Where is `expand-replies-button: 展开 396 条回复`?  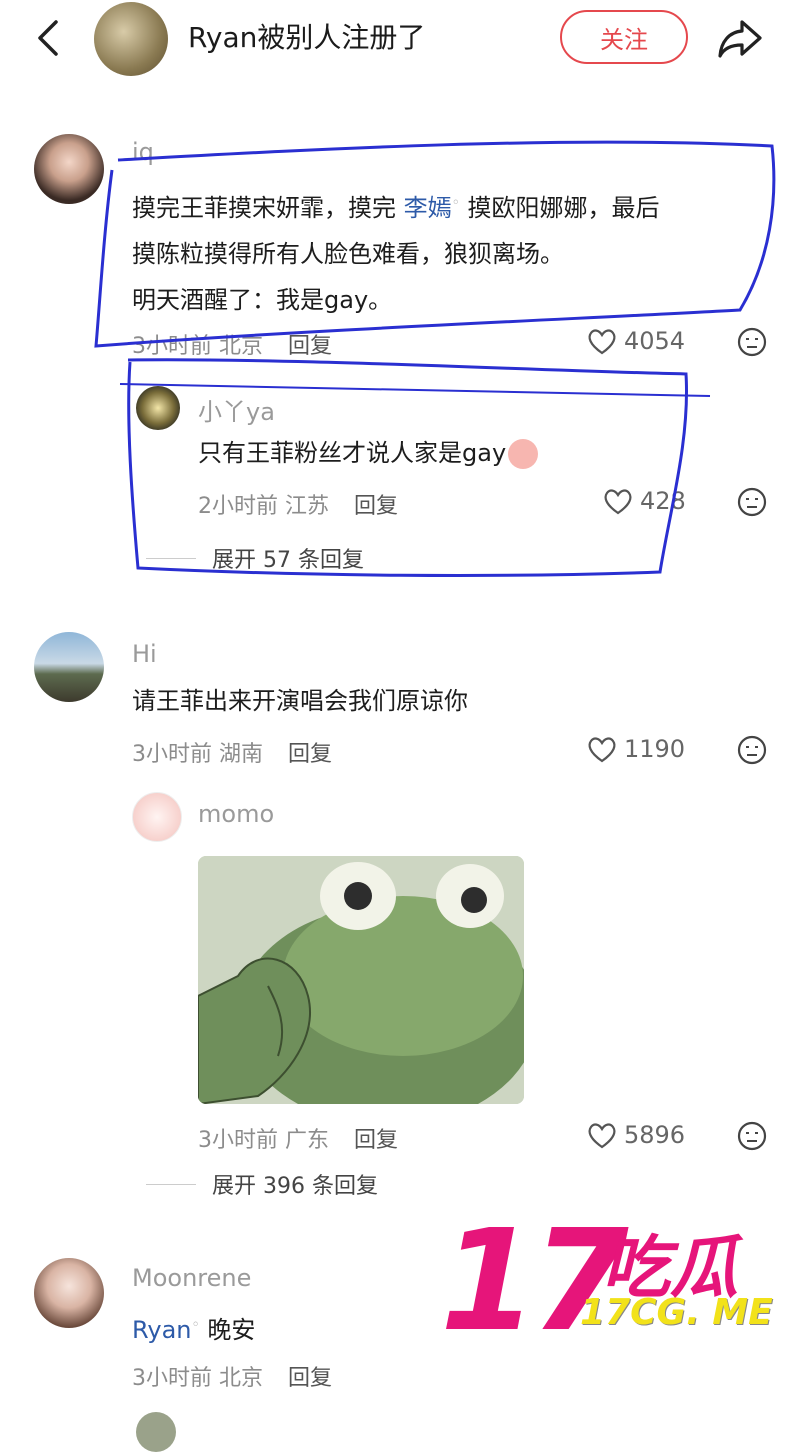 expand-replies-button: 展开 396 条回复 is located at coordinates (262, 1184).